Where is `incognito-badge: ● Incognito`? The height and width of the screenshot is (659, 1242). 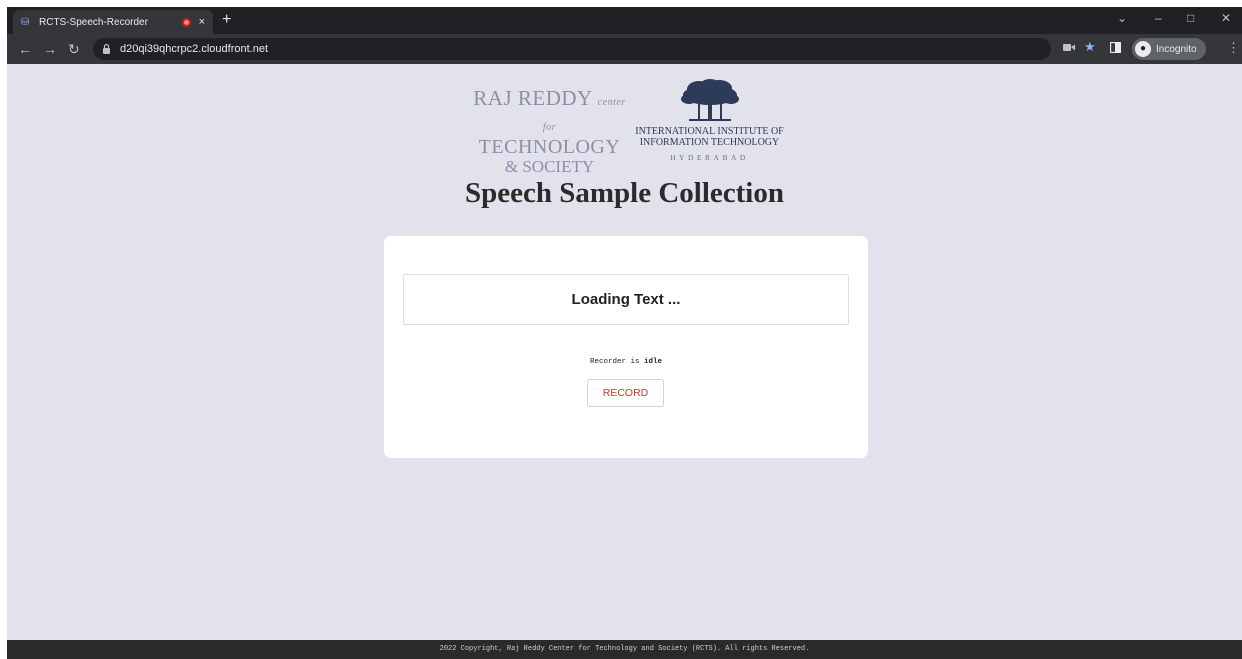
incognito-badge: ● Incognito is located at coordinates (1169, 49).